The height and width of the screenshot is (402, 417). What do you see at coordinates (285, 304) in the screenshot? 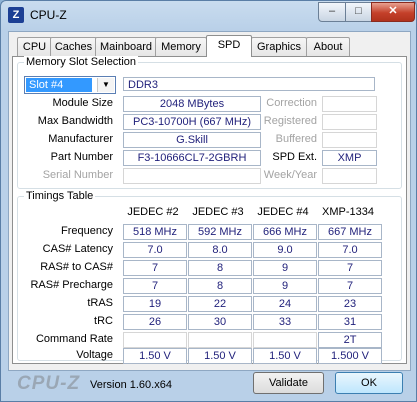
I see `timing-cell: 24` at bounding box center [285, 304].